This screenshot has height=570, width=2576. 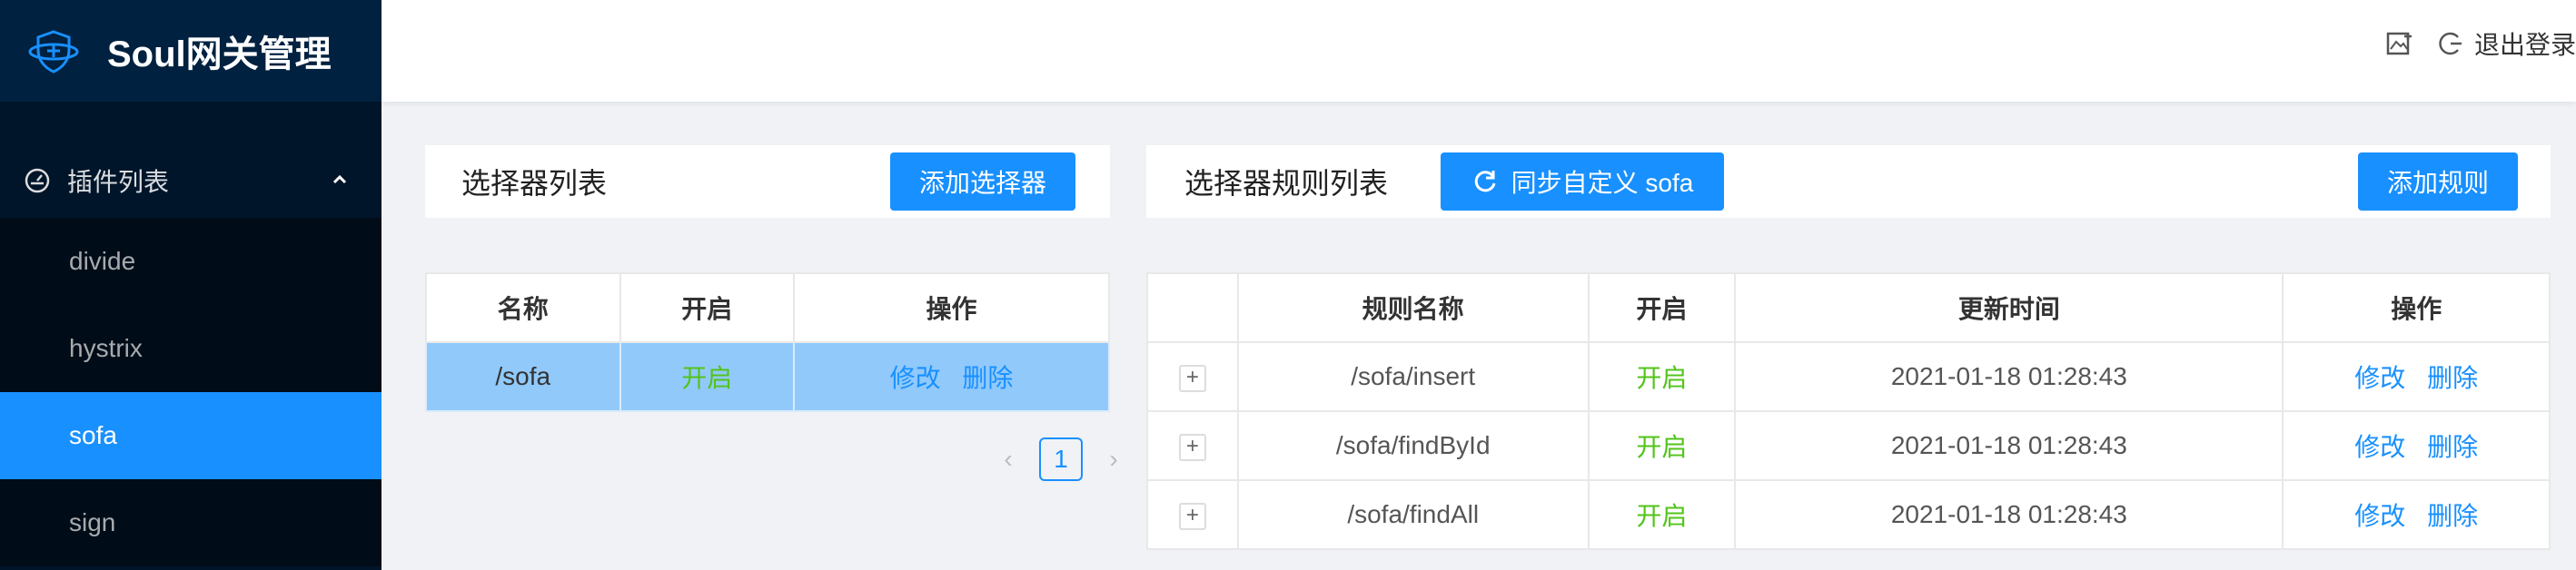 I want to click on add-rule-button: 添加规则, so click(x=2438, y=181).